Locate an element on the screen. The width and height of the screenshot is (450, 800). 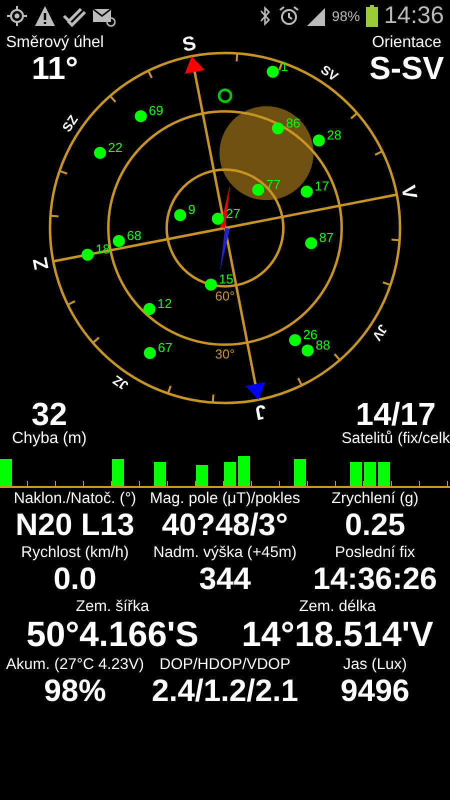
reading-label: Poslední fix is located at coordinates (375, 553).